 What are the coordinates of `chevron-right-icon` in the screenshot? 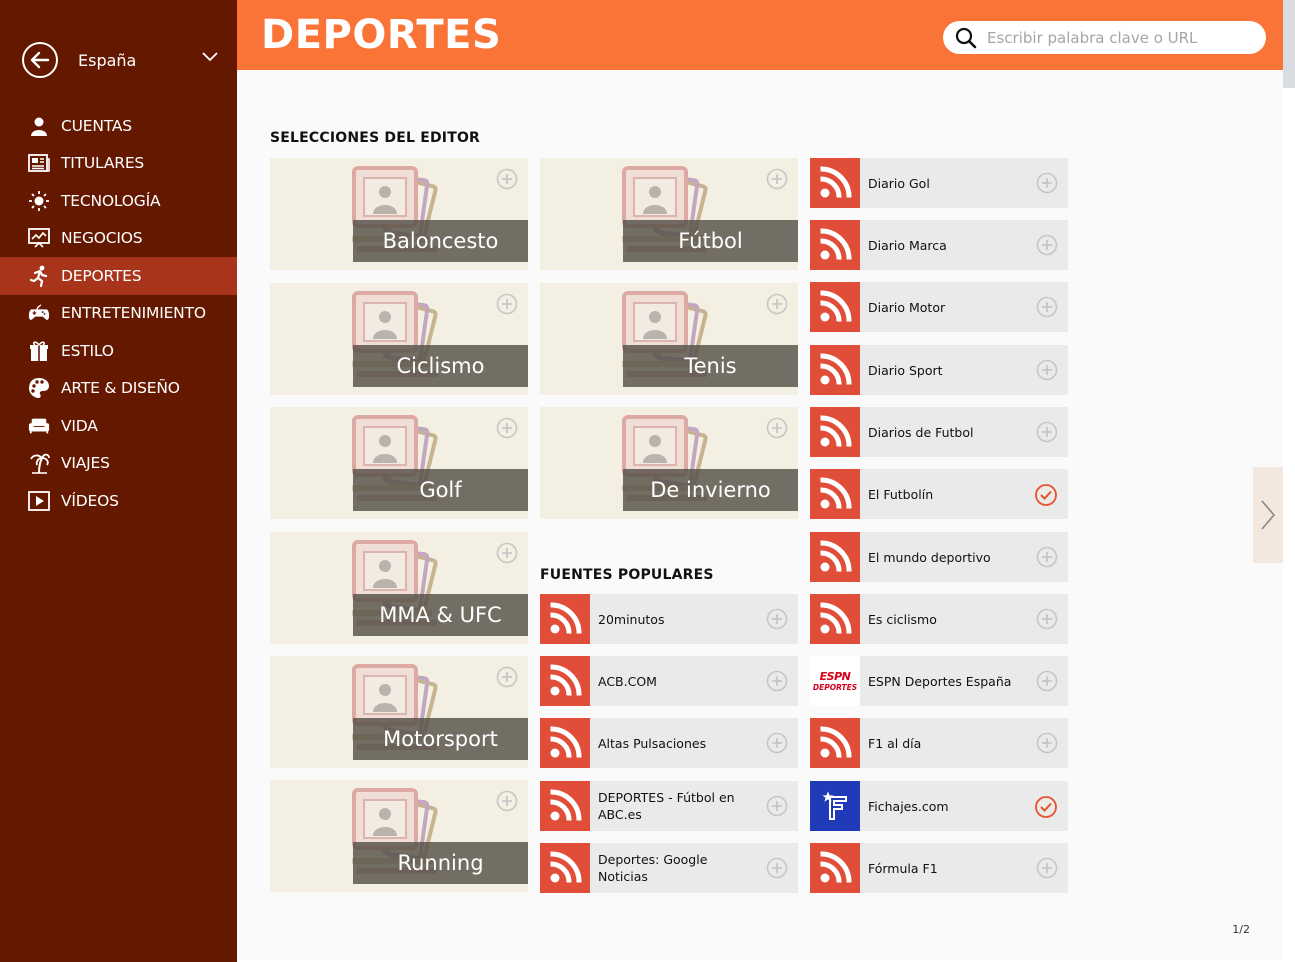 It's located at (1268, 515).